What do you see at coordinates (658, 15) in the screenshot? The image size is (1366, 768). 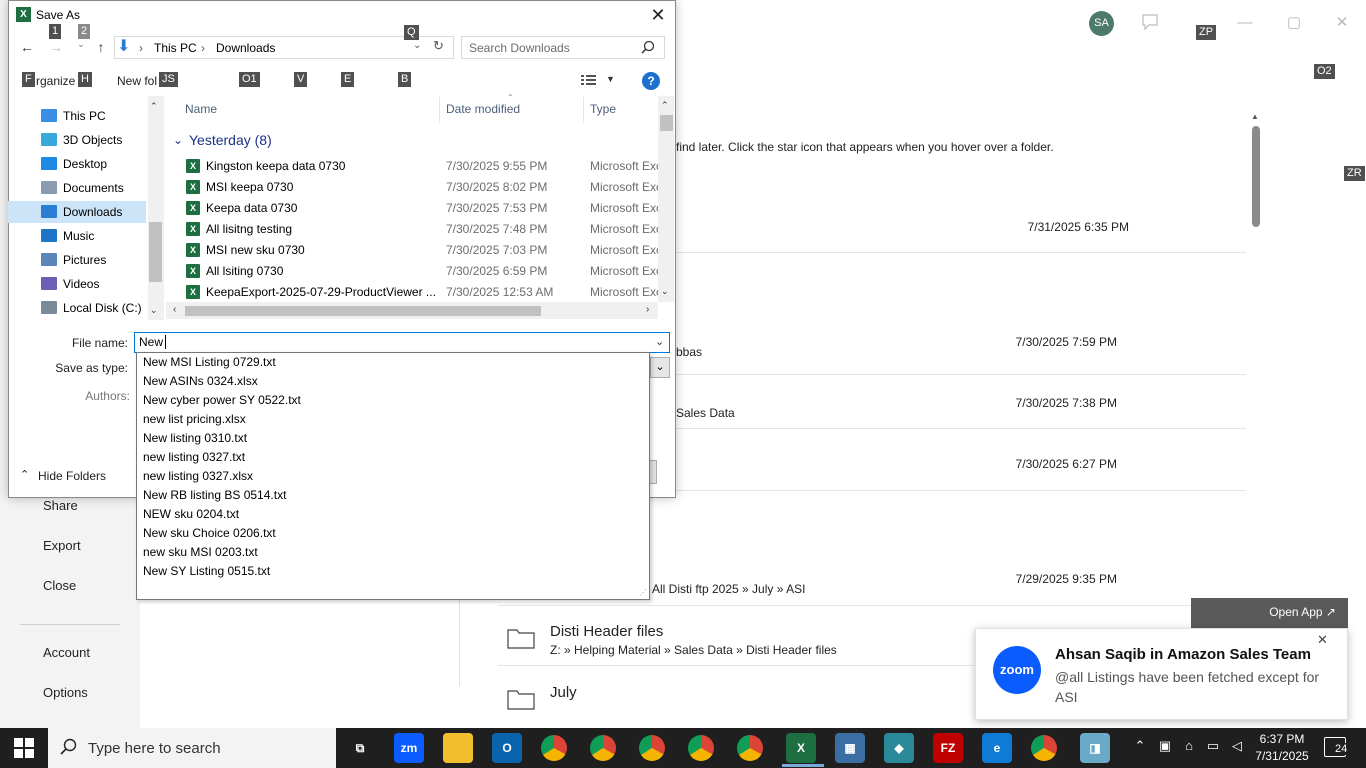 I see `close-icon: ✕` at bounding box center [658, 15].